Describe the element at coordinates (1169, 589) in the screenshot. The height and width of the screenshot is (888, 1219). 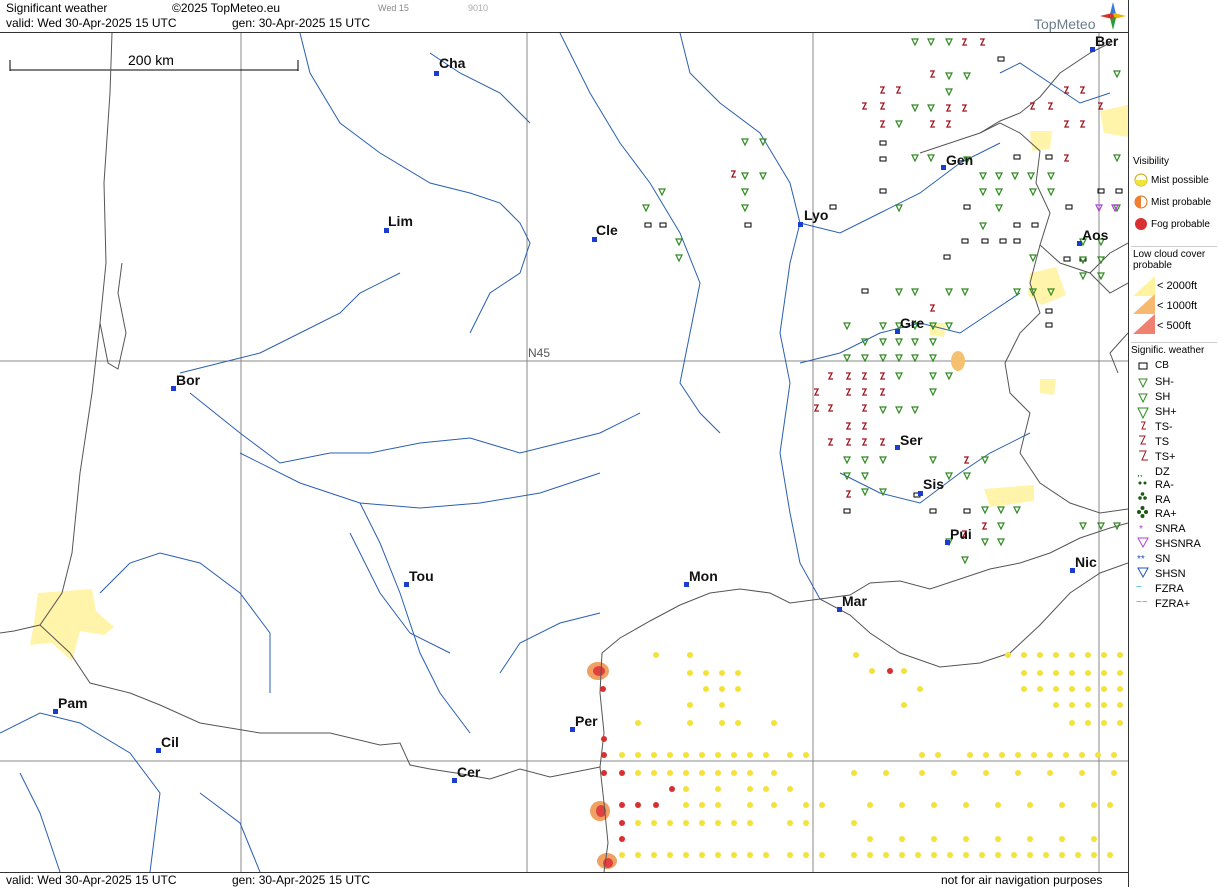
I see `legend-fzra: FZRA` at that location.